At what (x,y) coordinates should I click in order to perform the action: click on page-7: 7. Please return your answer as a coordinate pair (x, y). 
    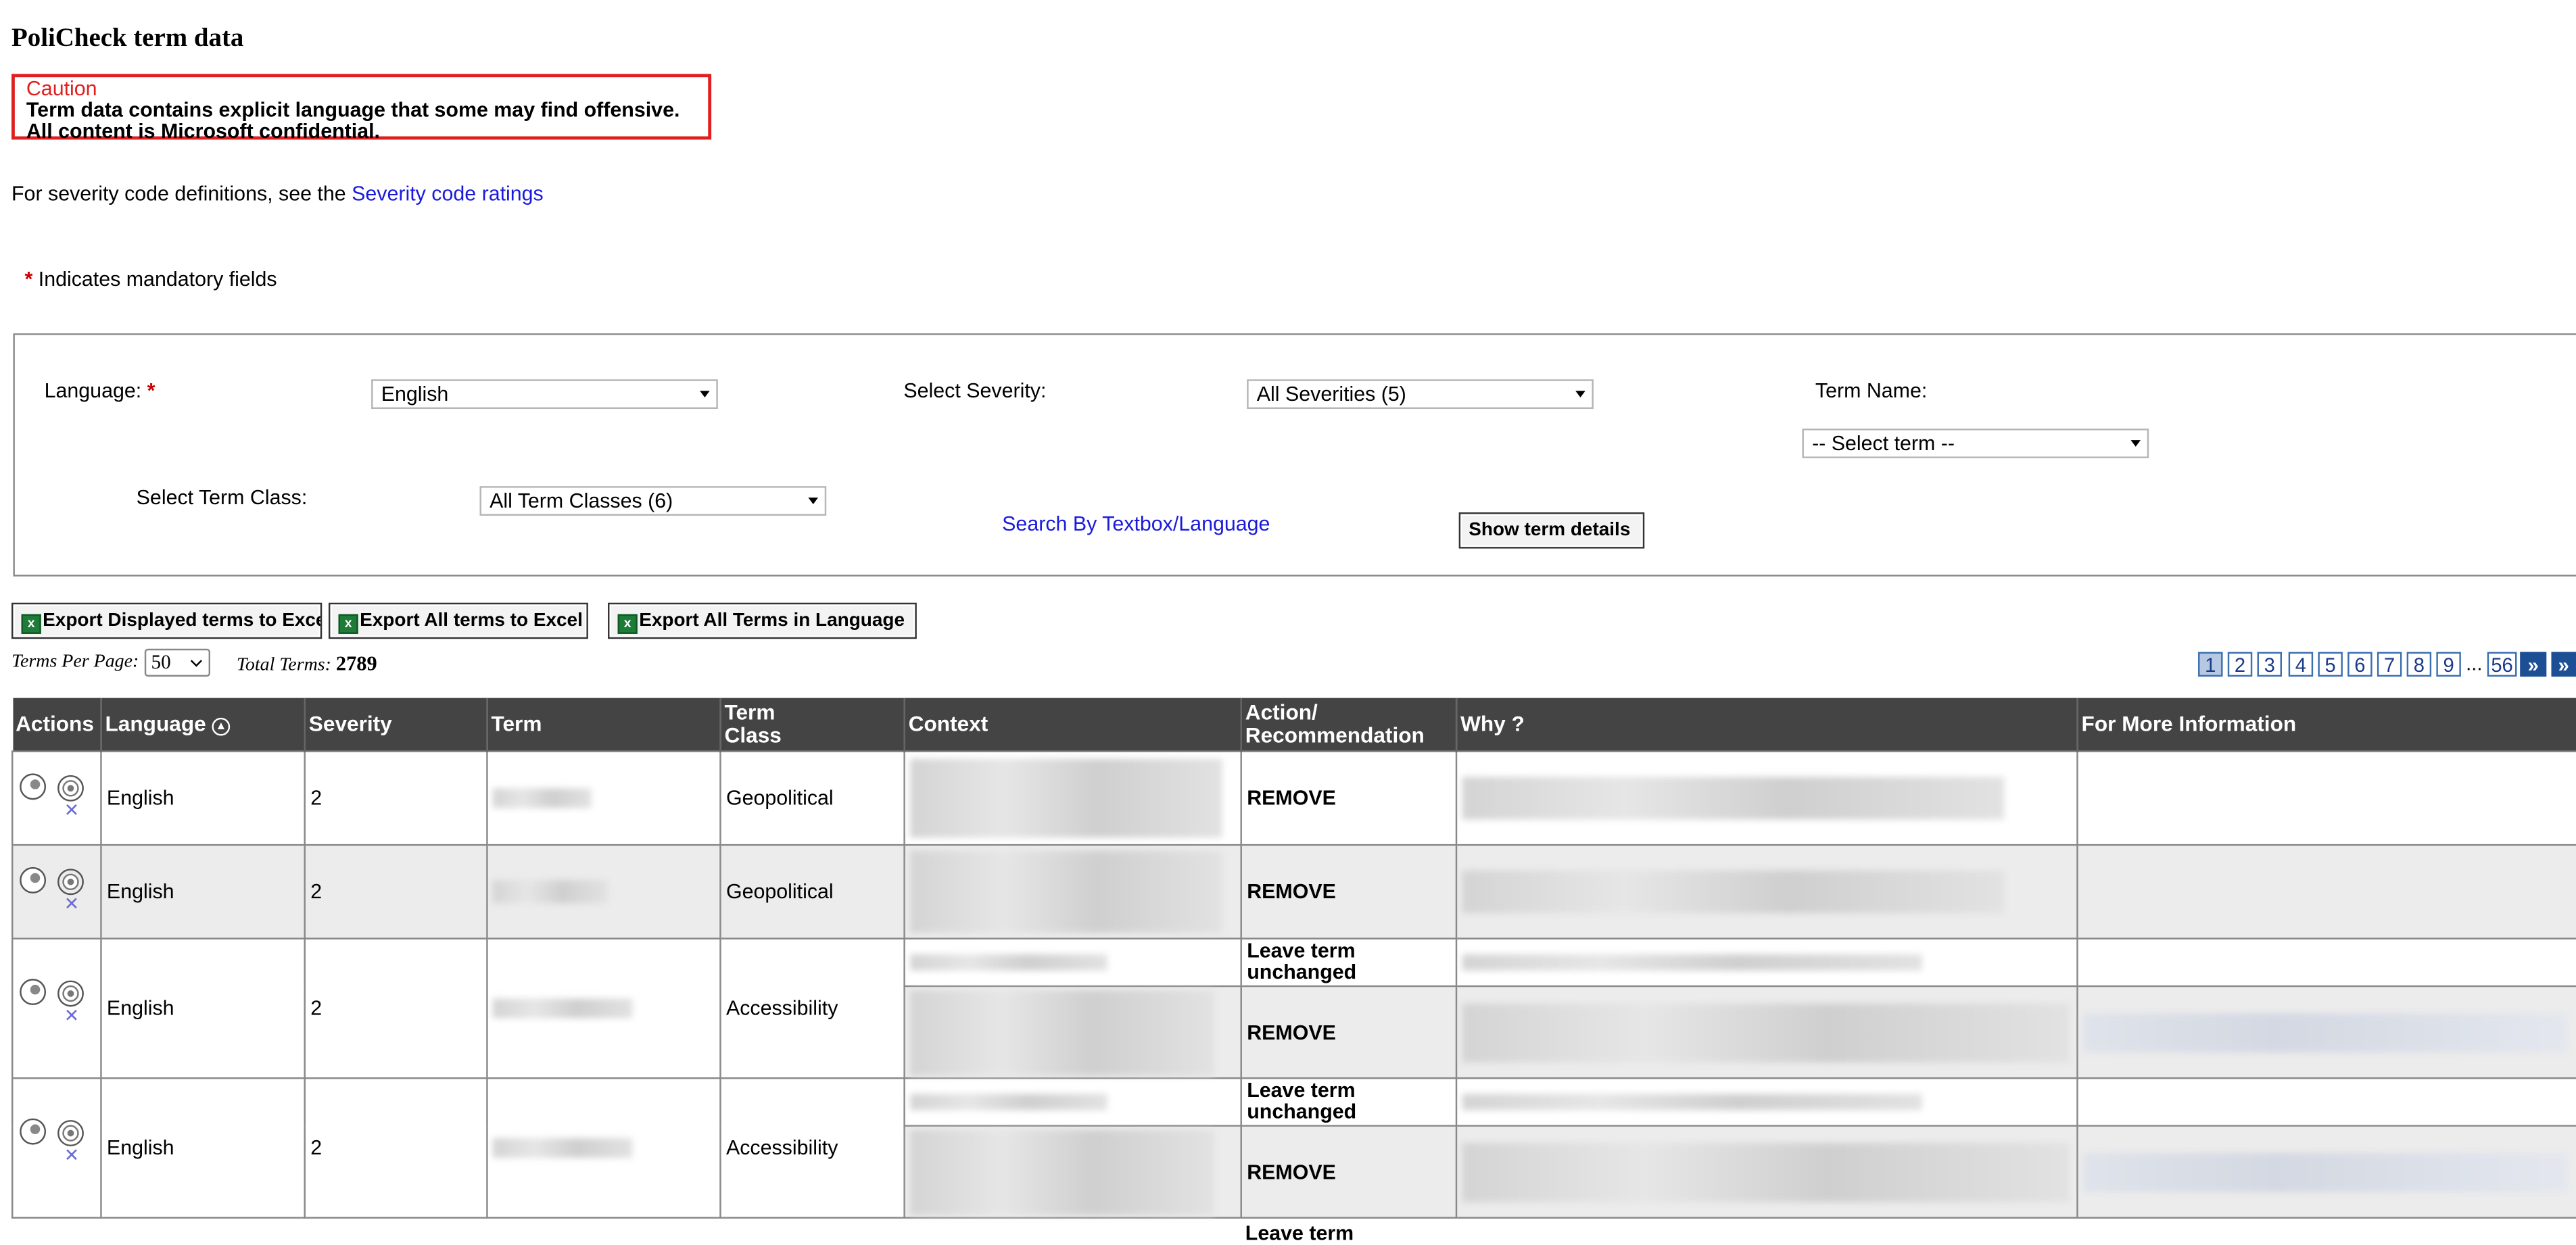
    Looking at the image, I should click on (2389, 664).